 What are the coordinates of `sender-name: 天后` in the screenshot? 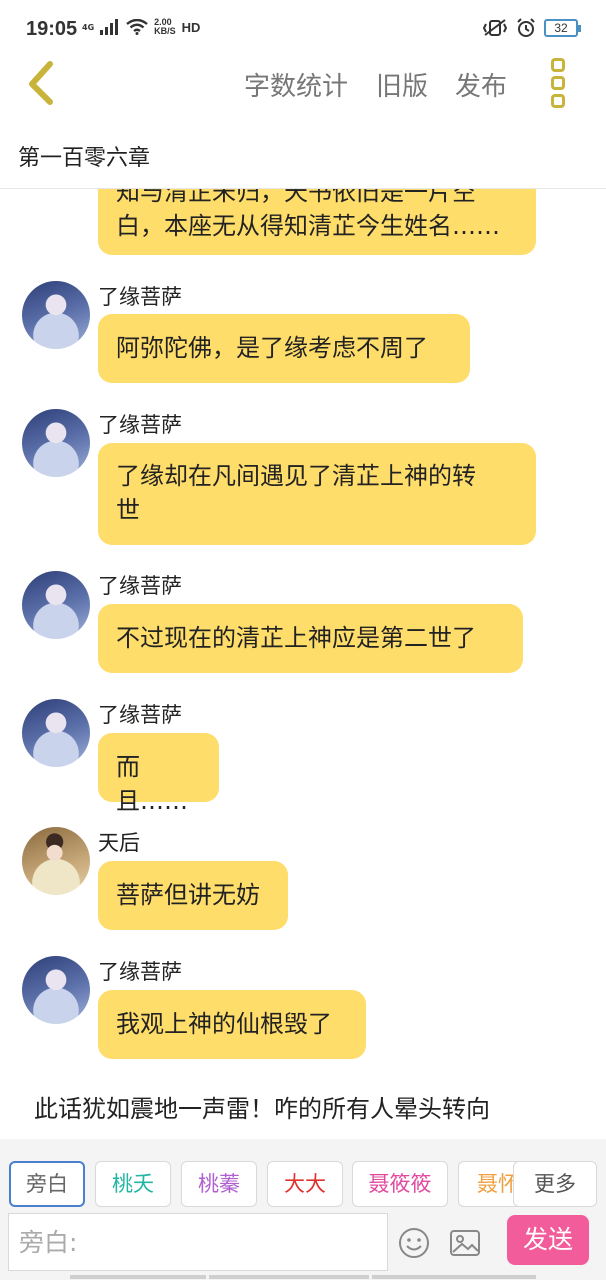 It's located at (119, 843).